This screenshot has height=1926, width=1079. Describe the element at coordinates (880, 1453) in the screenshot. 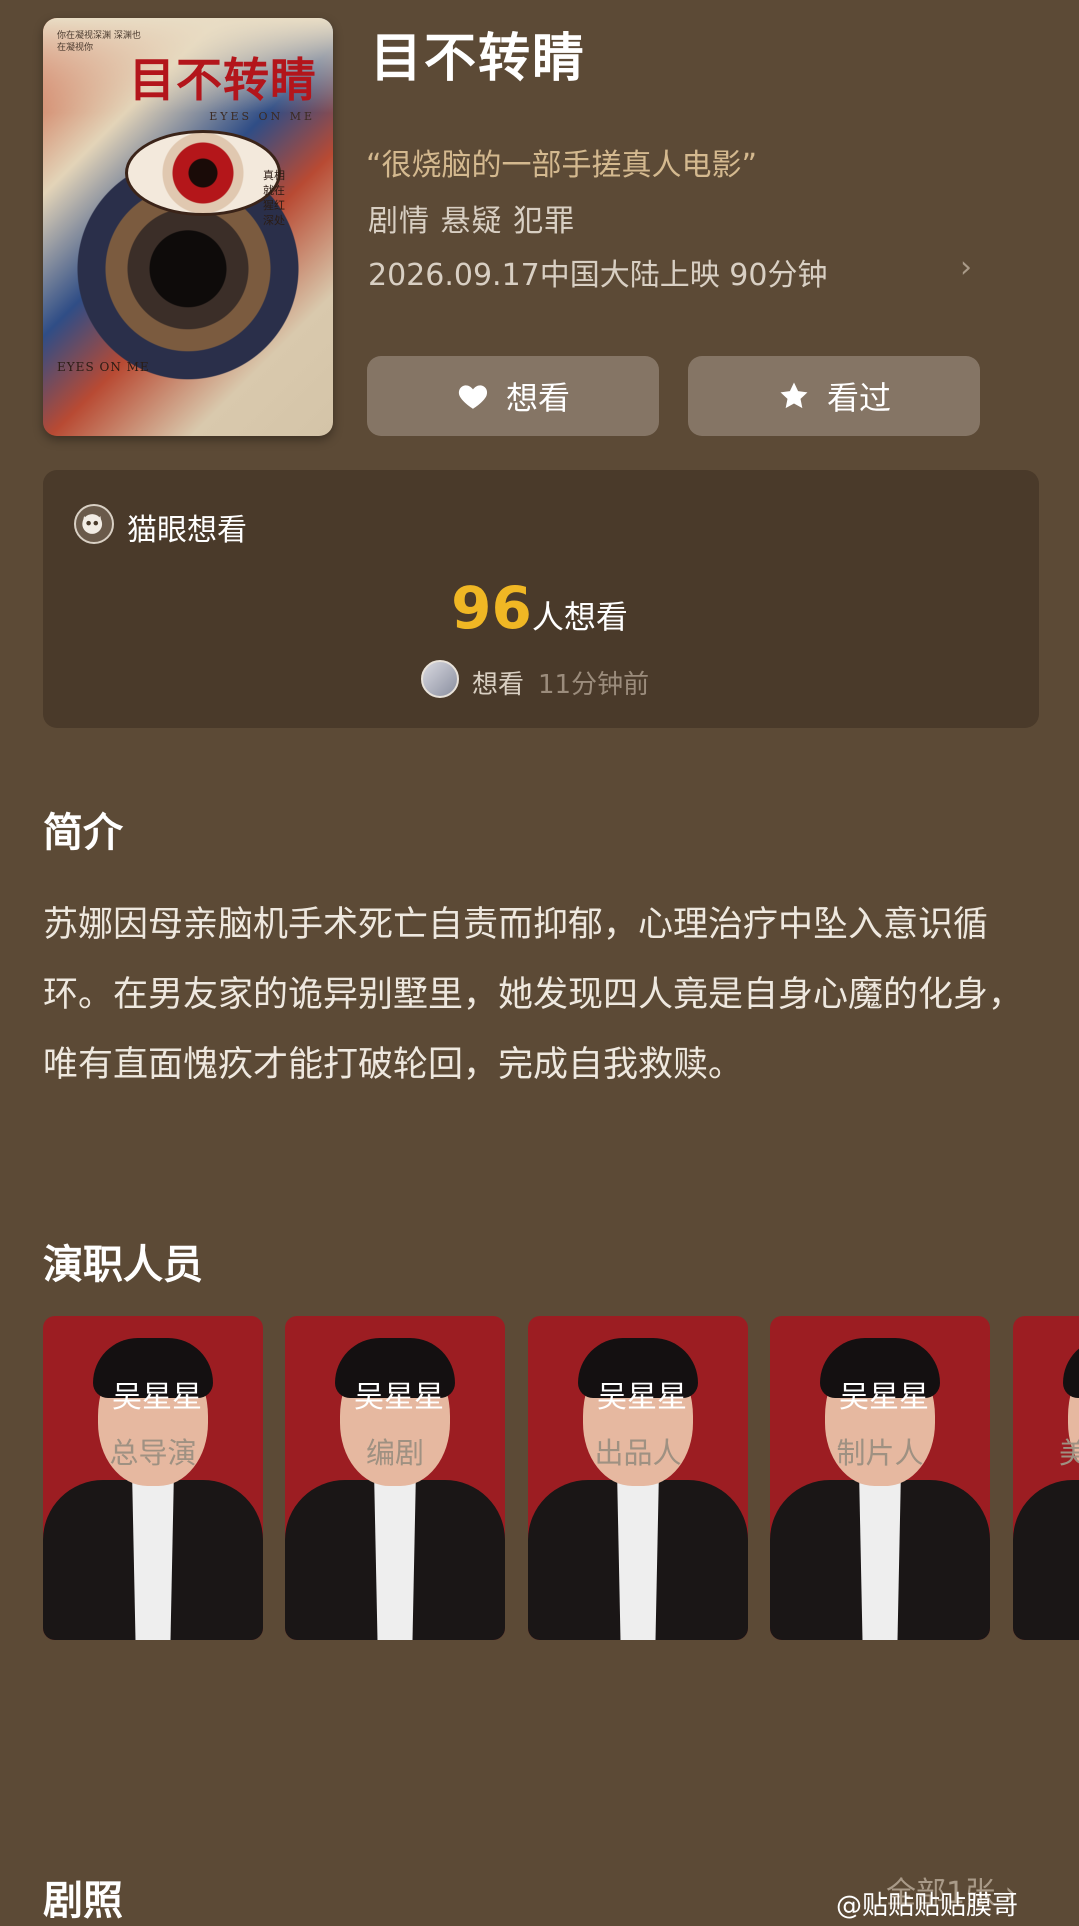

I see `cast-role: 制片人` at that location.